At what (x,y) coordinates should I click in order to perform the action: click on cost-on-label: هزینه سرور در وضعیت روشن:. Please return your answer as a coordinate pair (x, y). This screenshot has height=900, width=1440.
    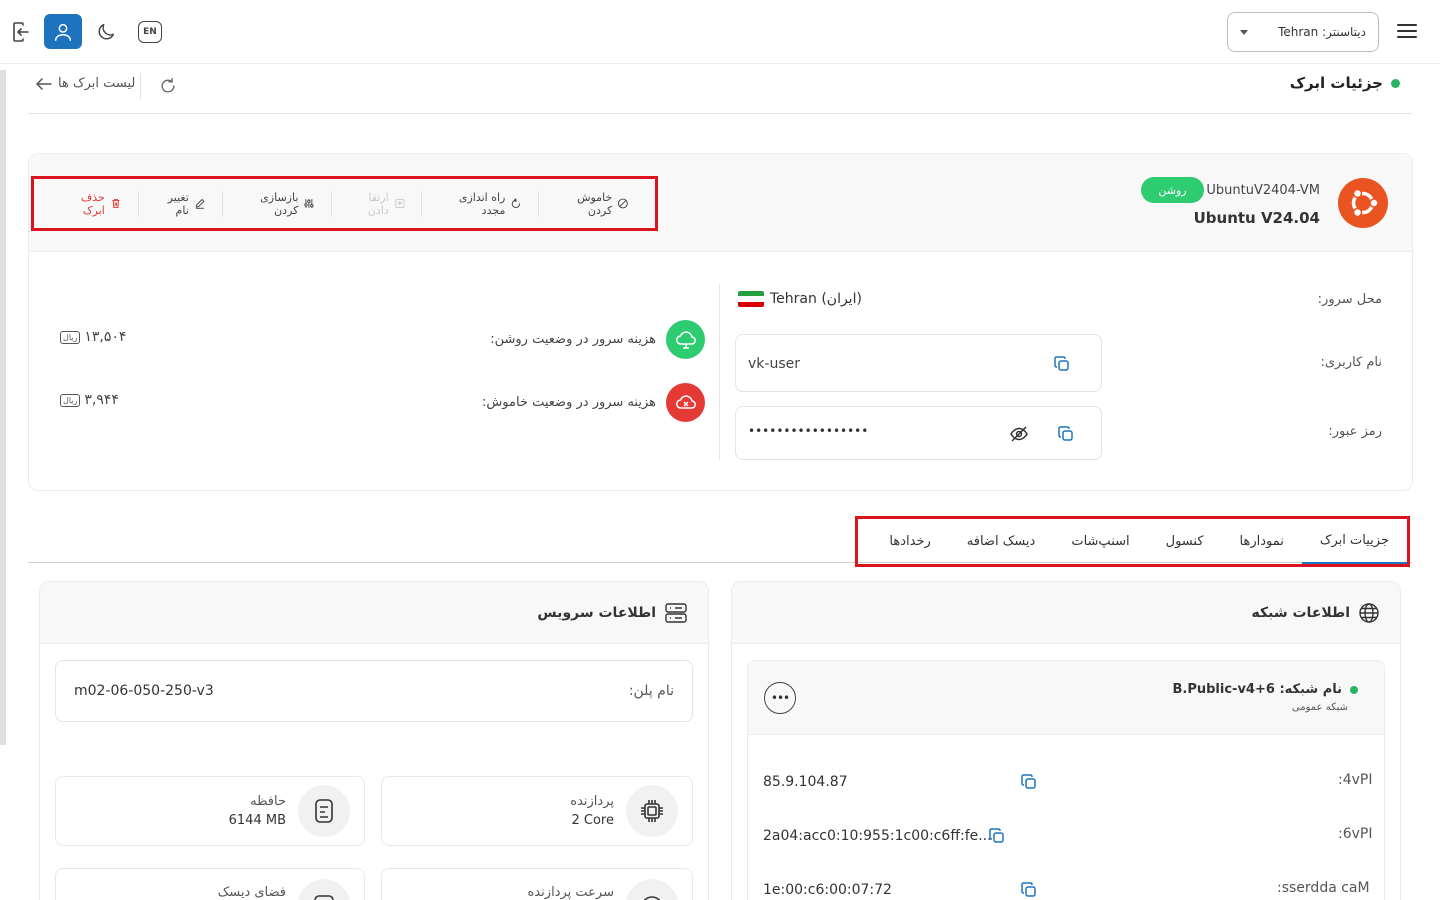
    Looking at the image, I should click on (573, 339).